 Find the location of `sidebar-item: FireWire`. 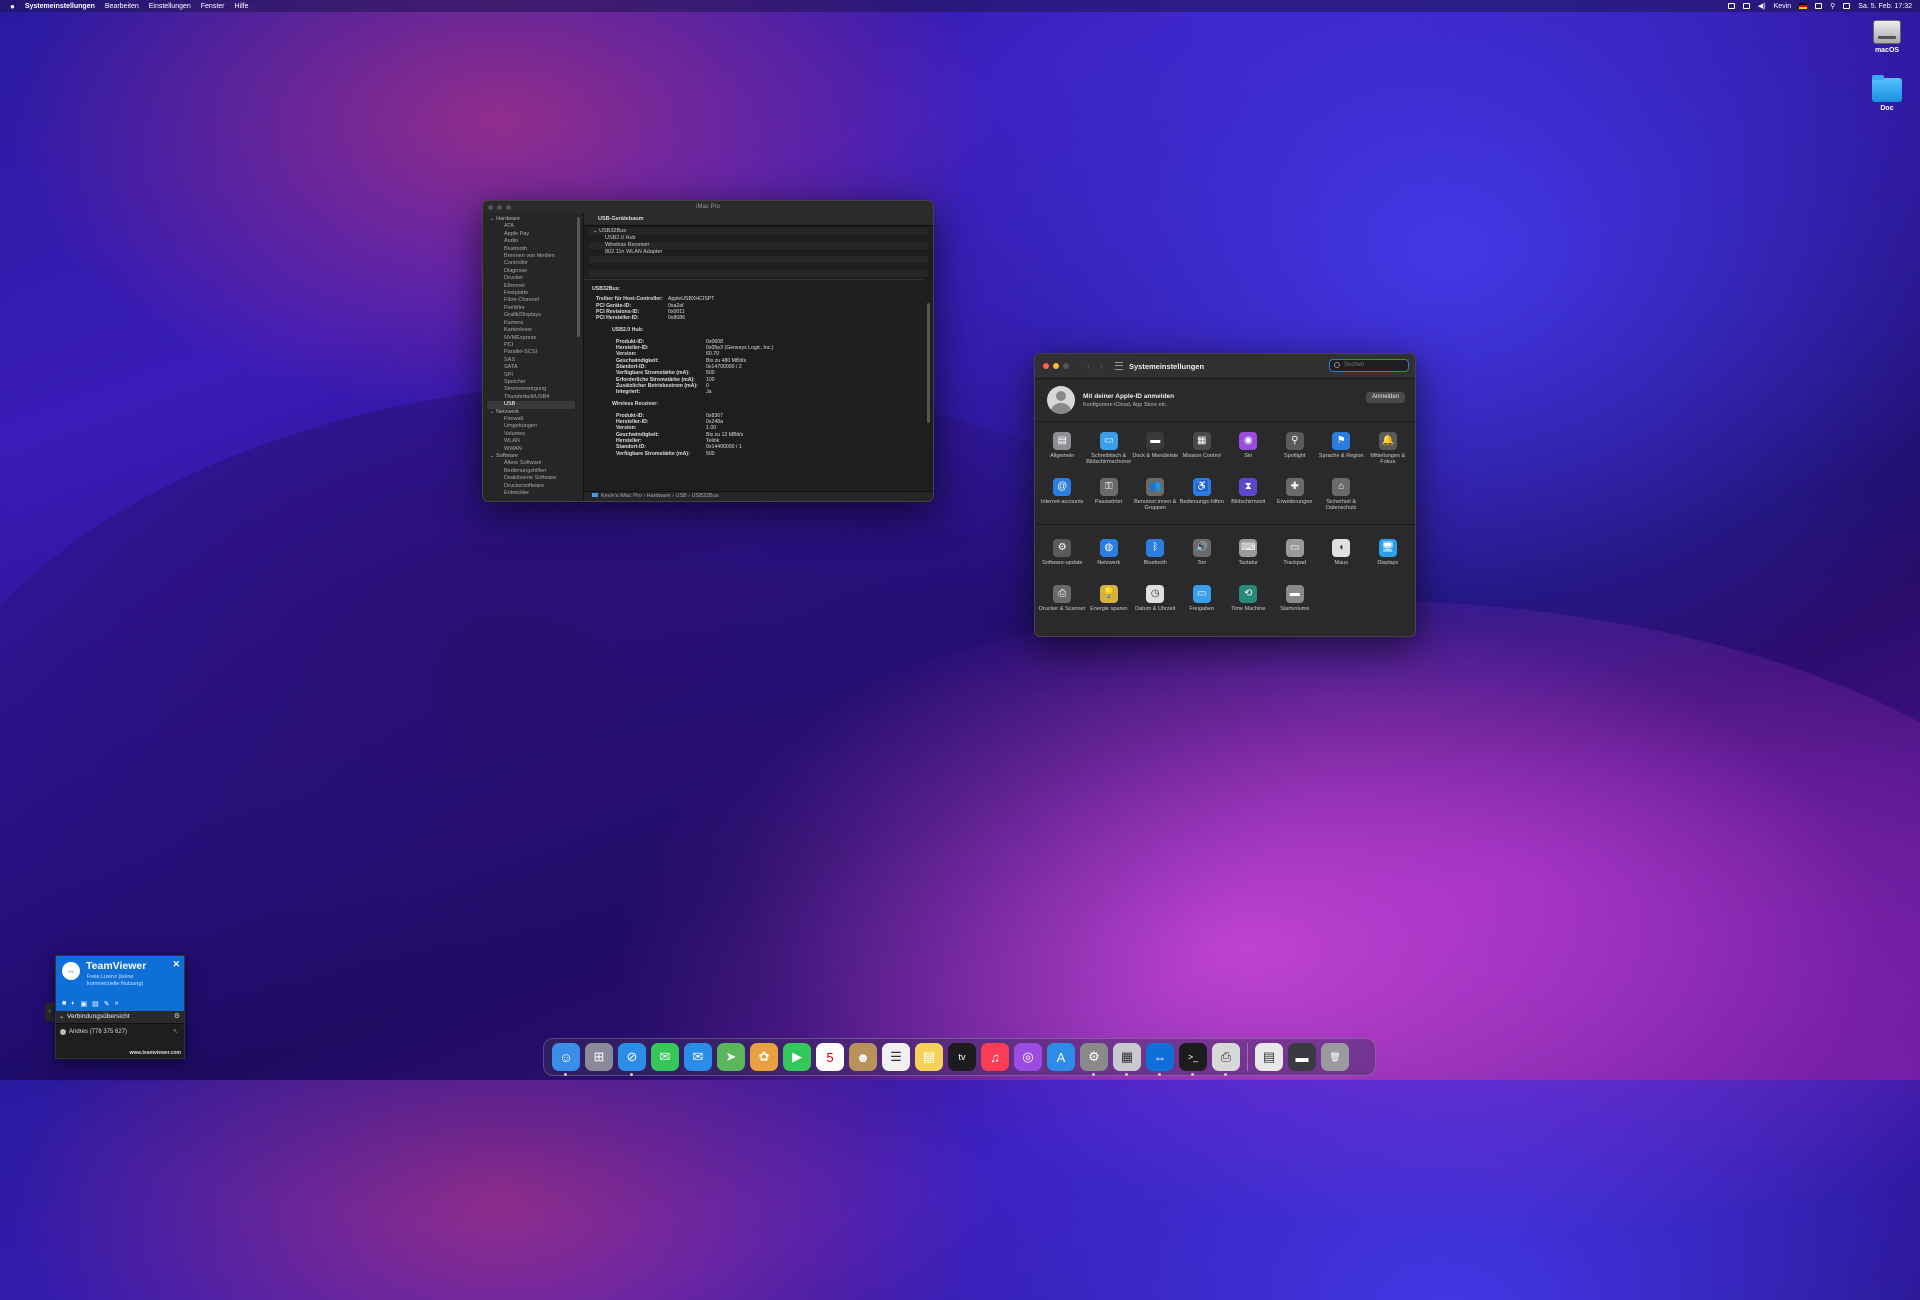

sidebar-item: FireWire is located at coordinates (533, 308).